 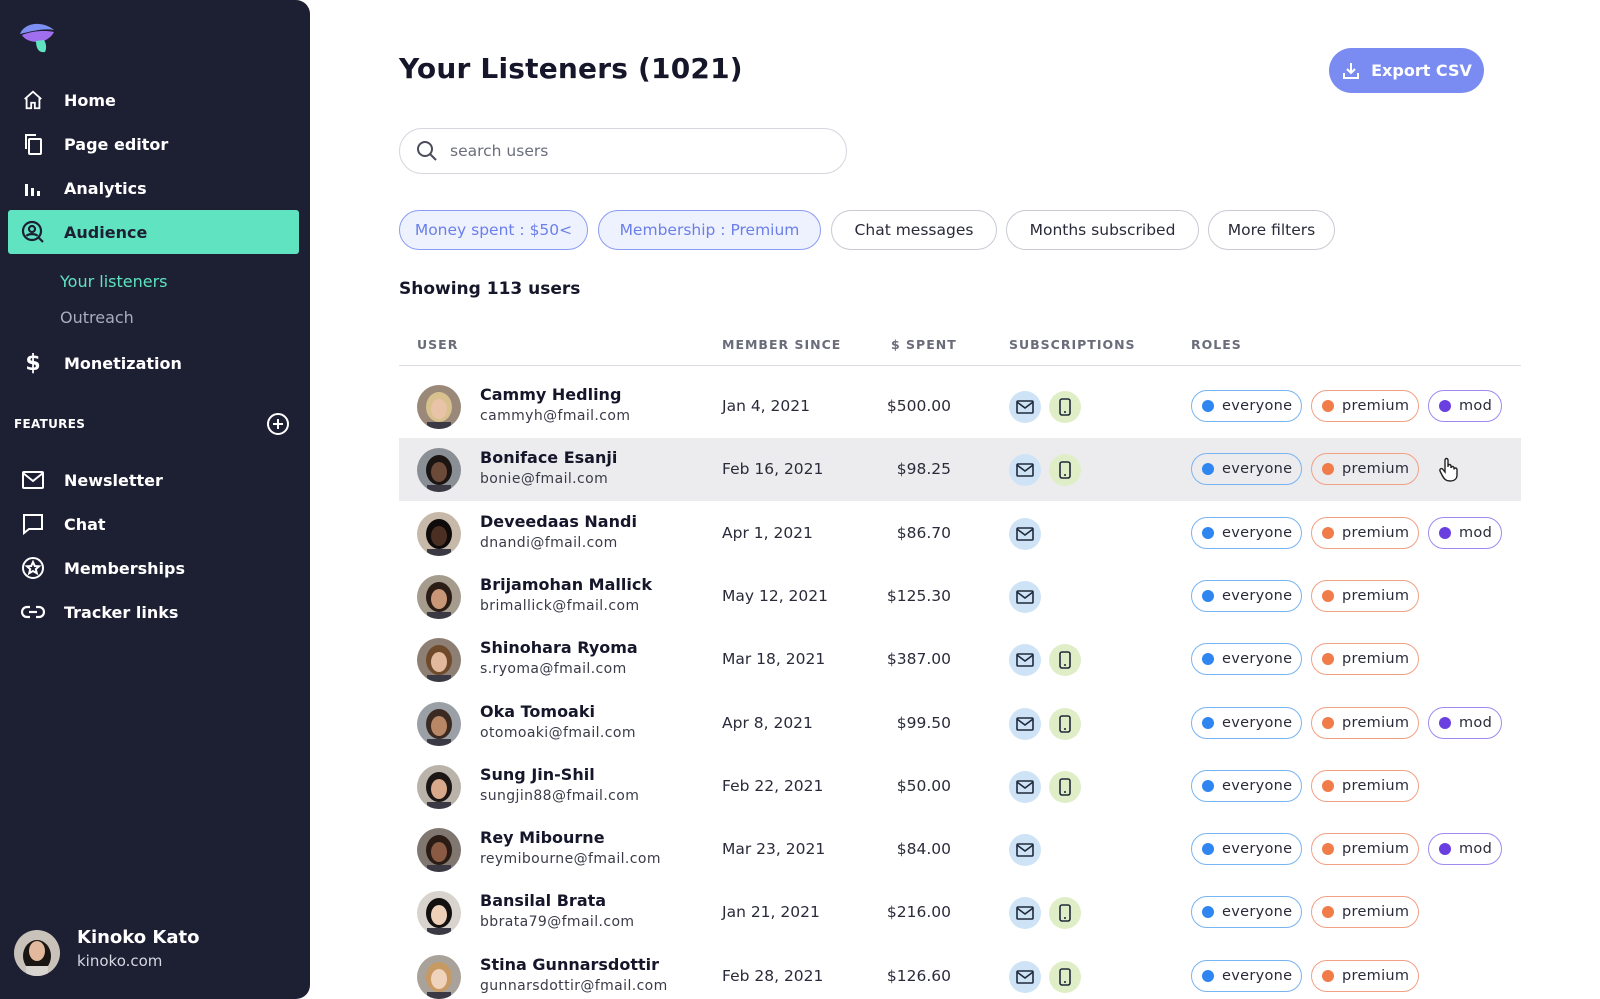 I want to click on showing-count: Showing 113 users, so click(x=490, y=289).